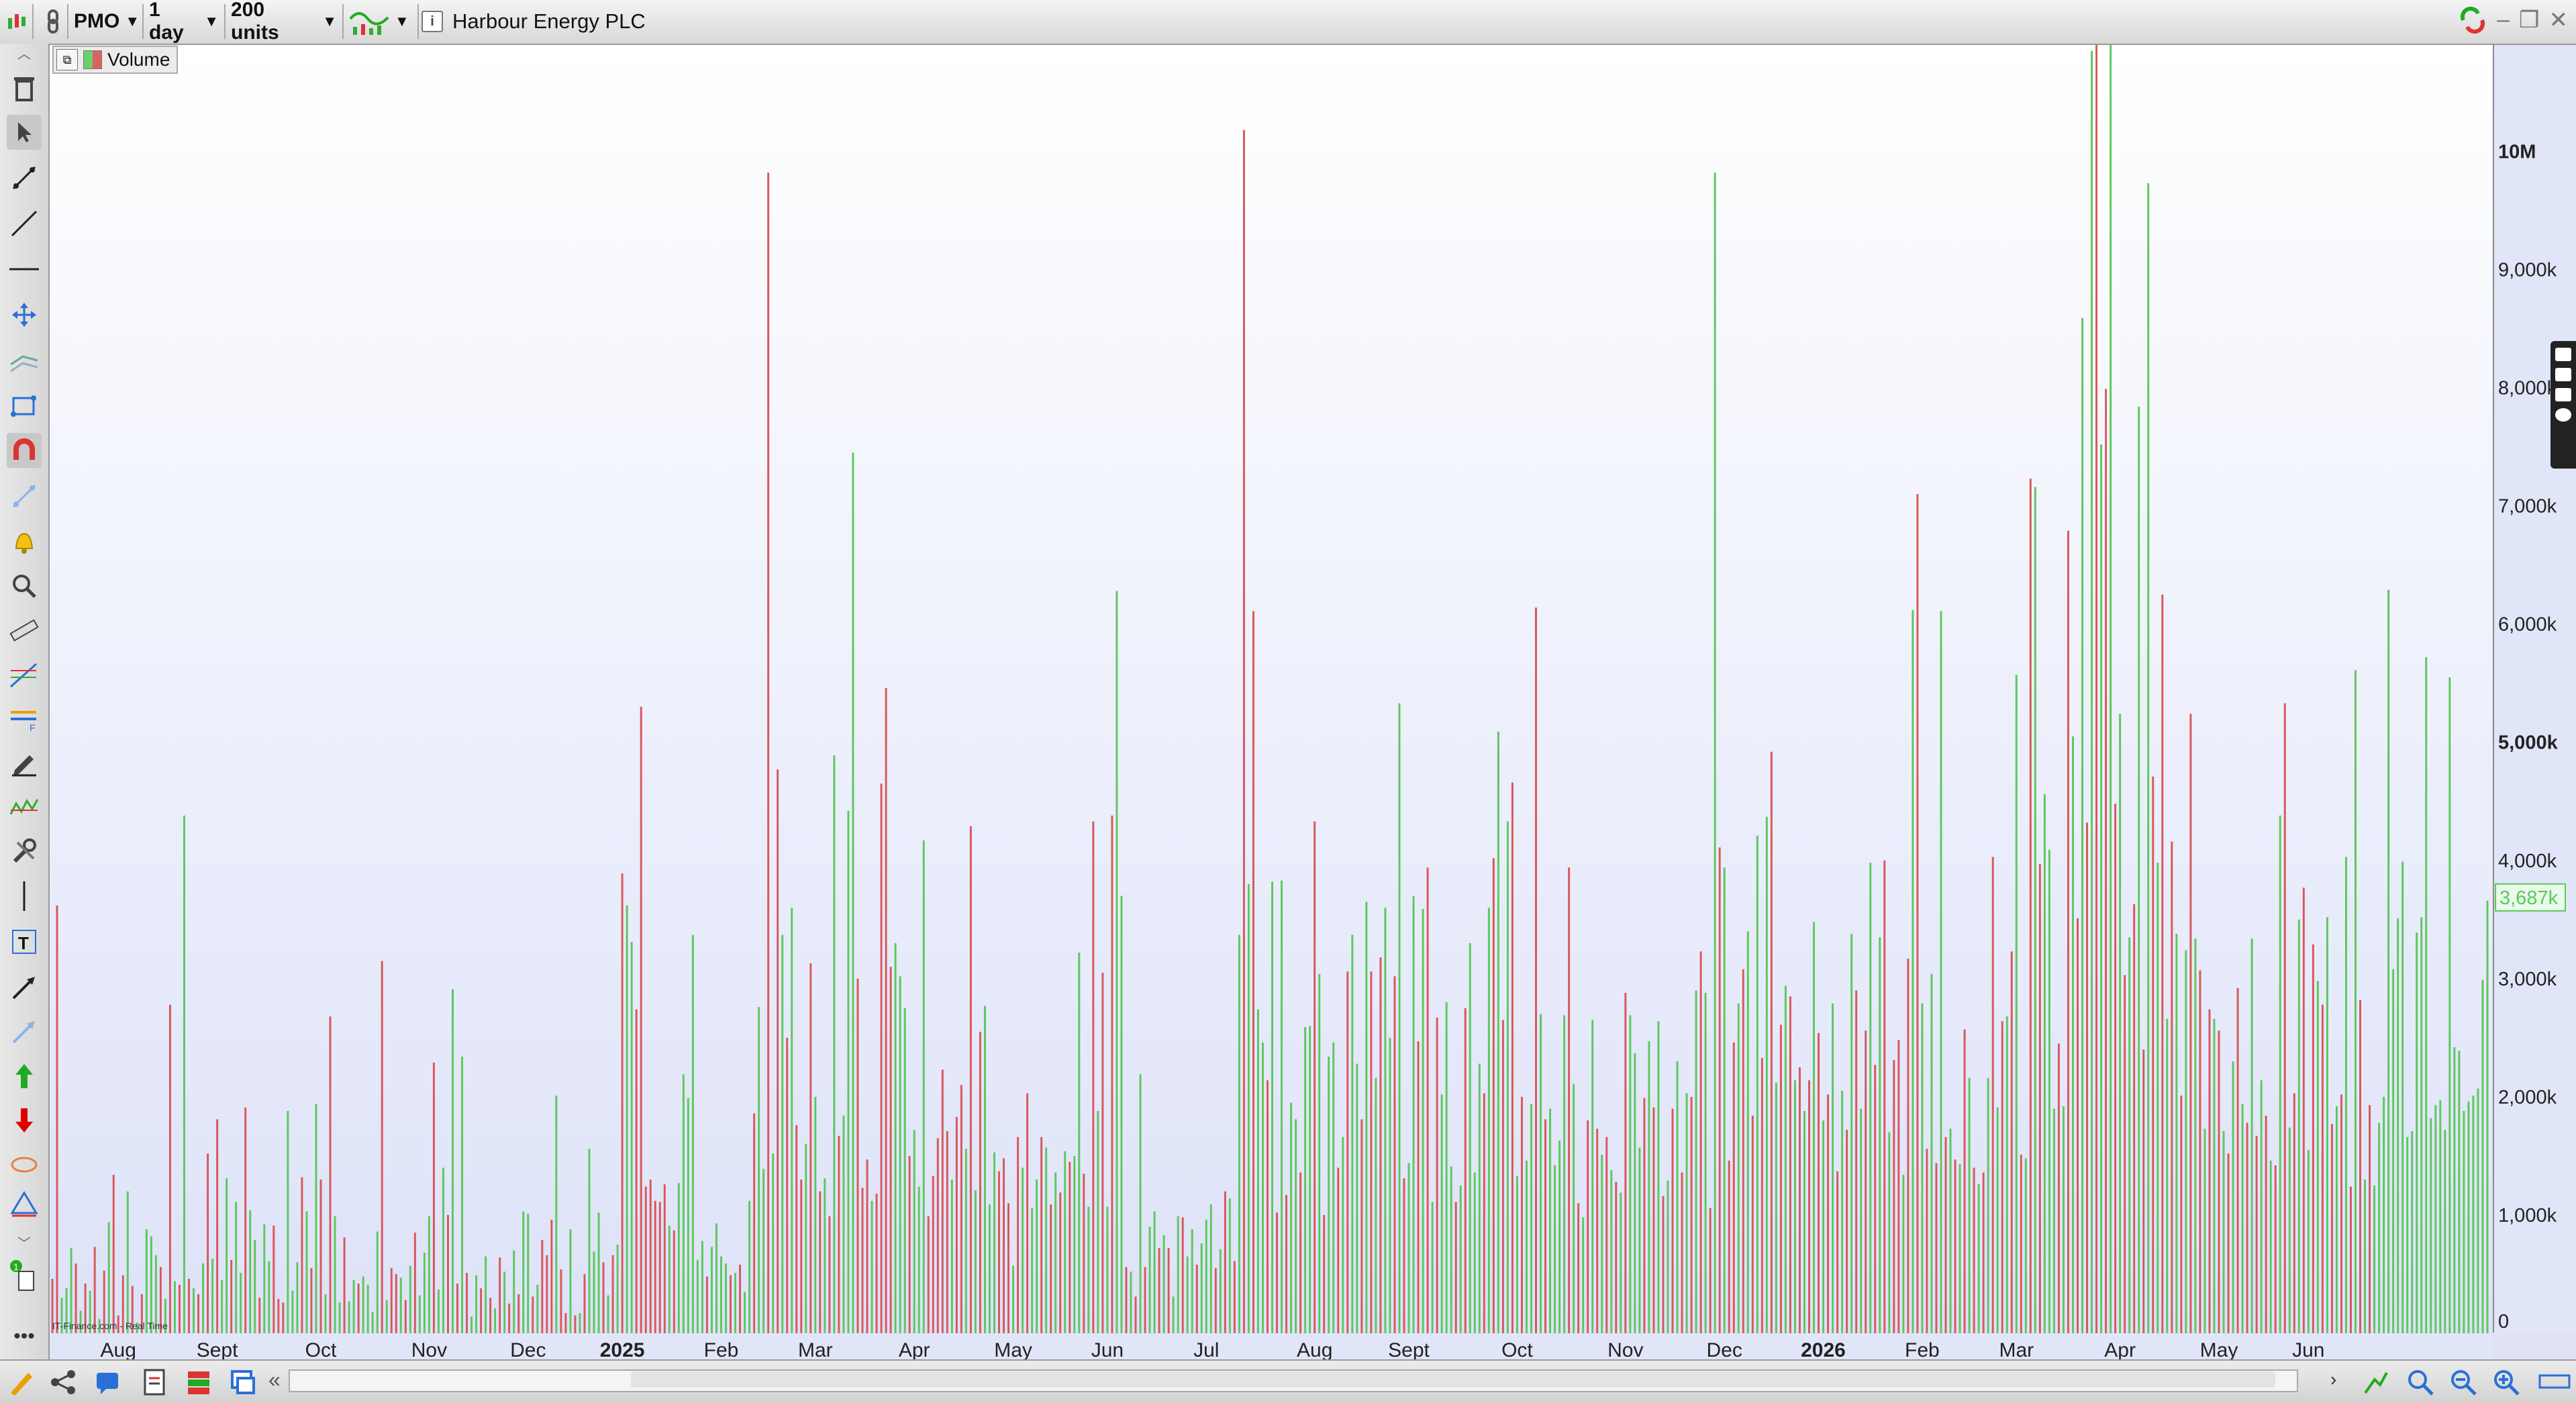 This screenshot has height=1403, width=2576. I want to click on notes-icon, so click(154, 1382).